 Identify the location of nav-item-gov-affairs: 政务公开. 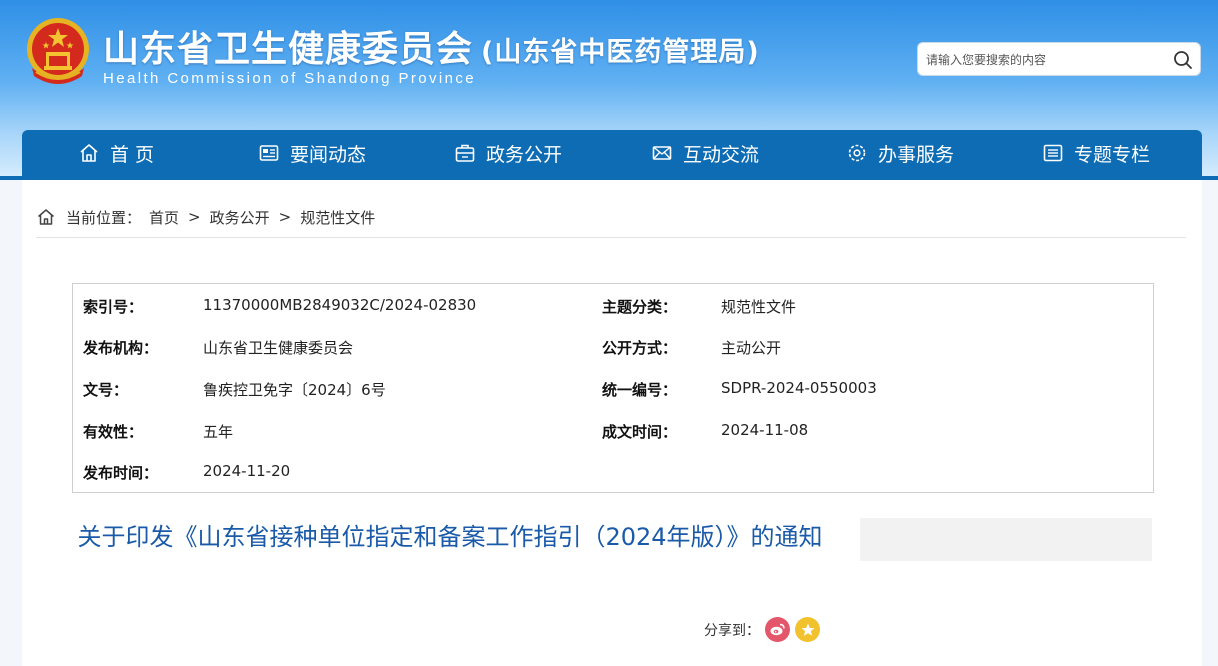
(508, 153).